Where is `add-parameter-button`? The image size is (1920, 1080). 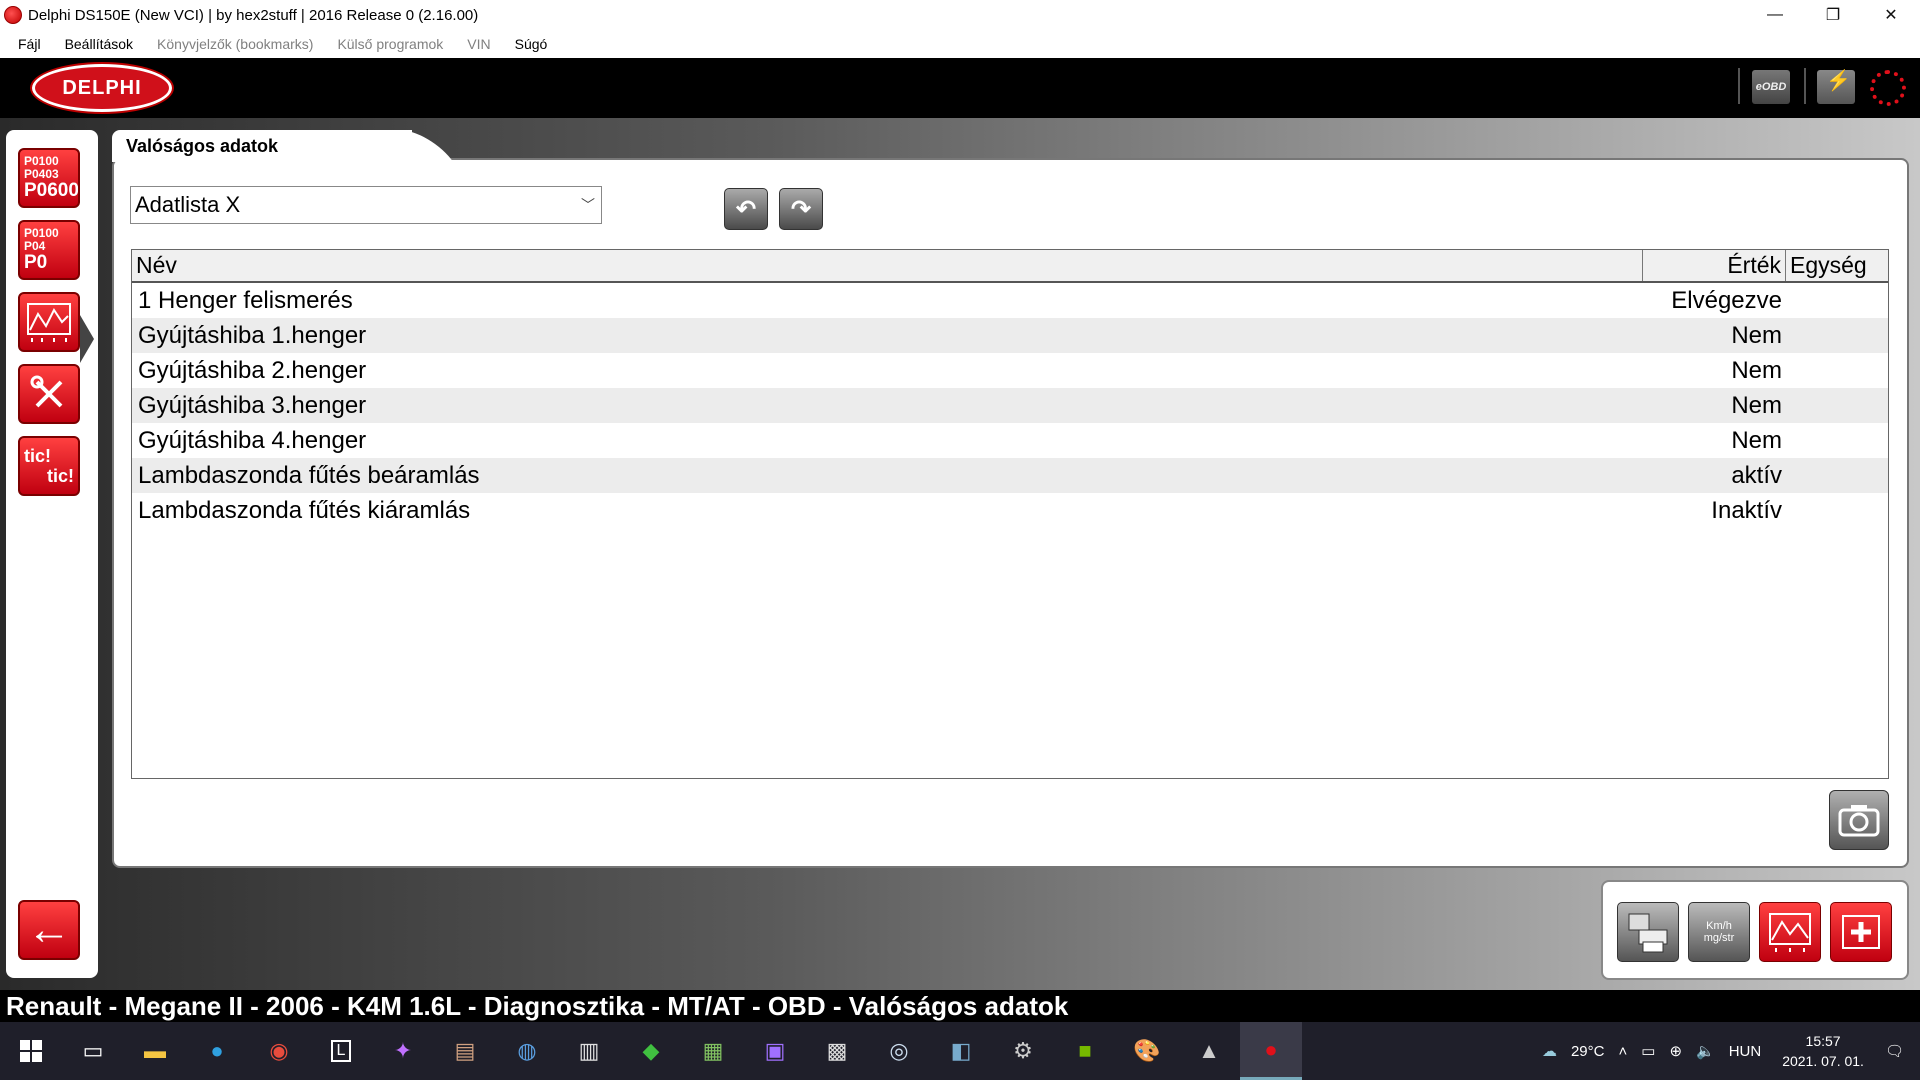 add-parameter-button is located at coordinates (1861, 932).